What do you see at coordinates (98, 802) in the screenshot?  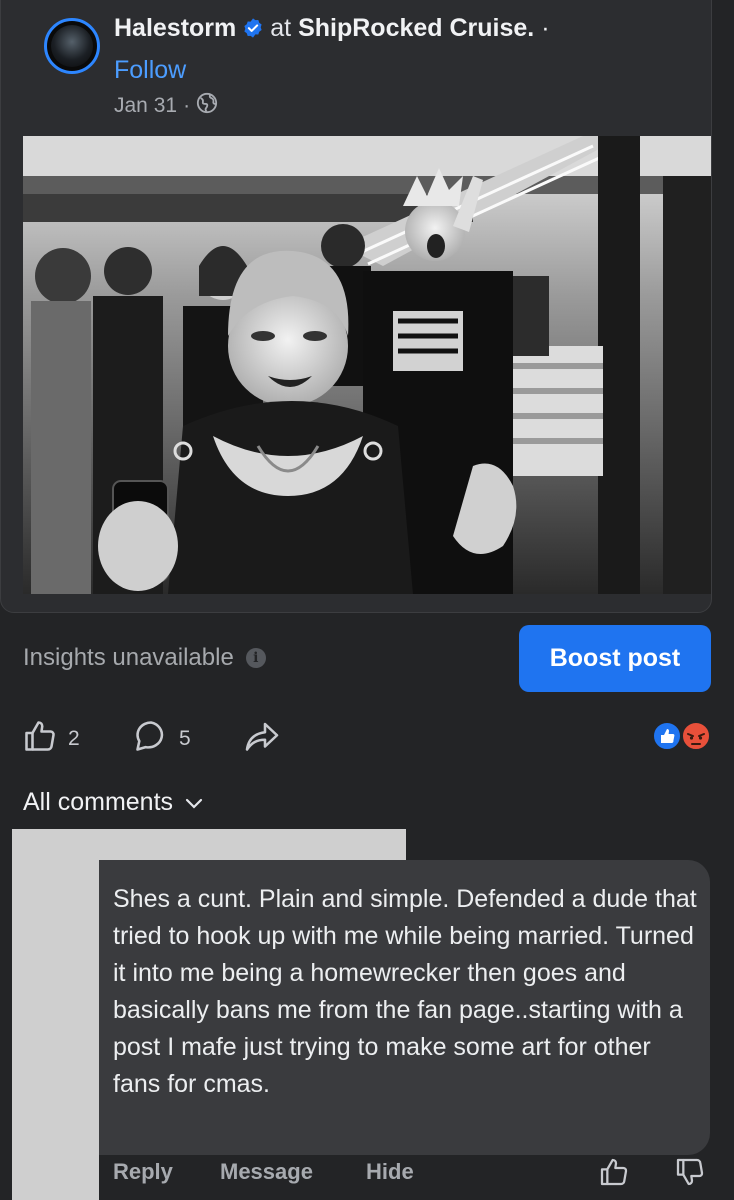 I see `comments-filter-label: All comments` at bounding box center [98, 802].